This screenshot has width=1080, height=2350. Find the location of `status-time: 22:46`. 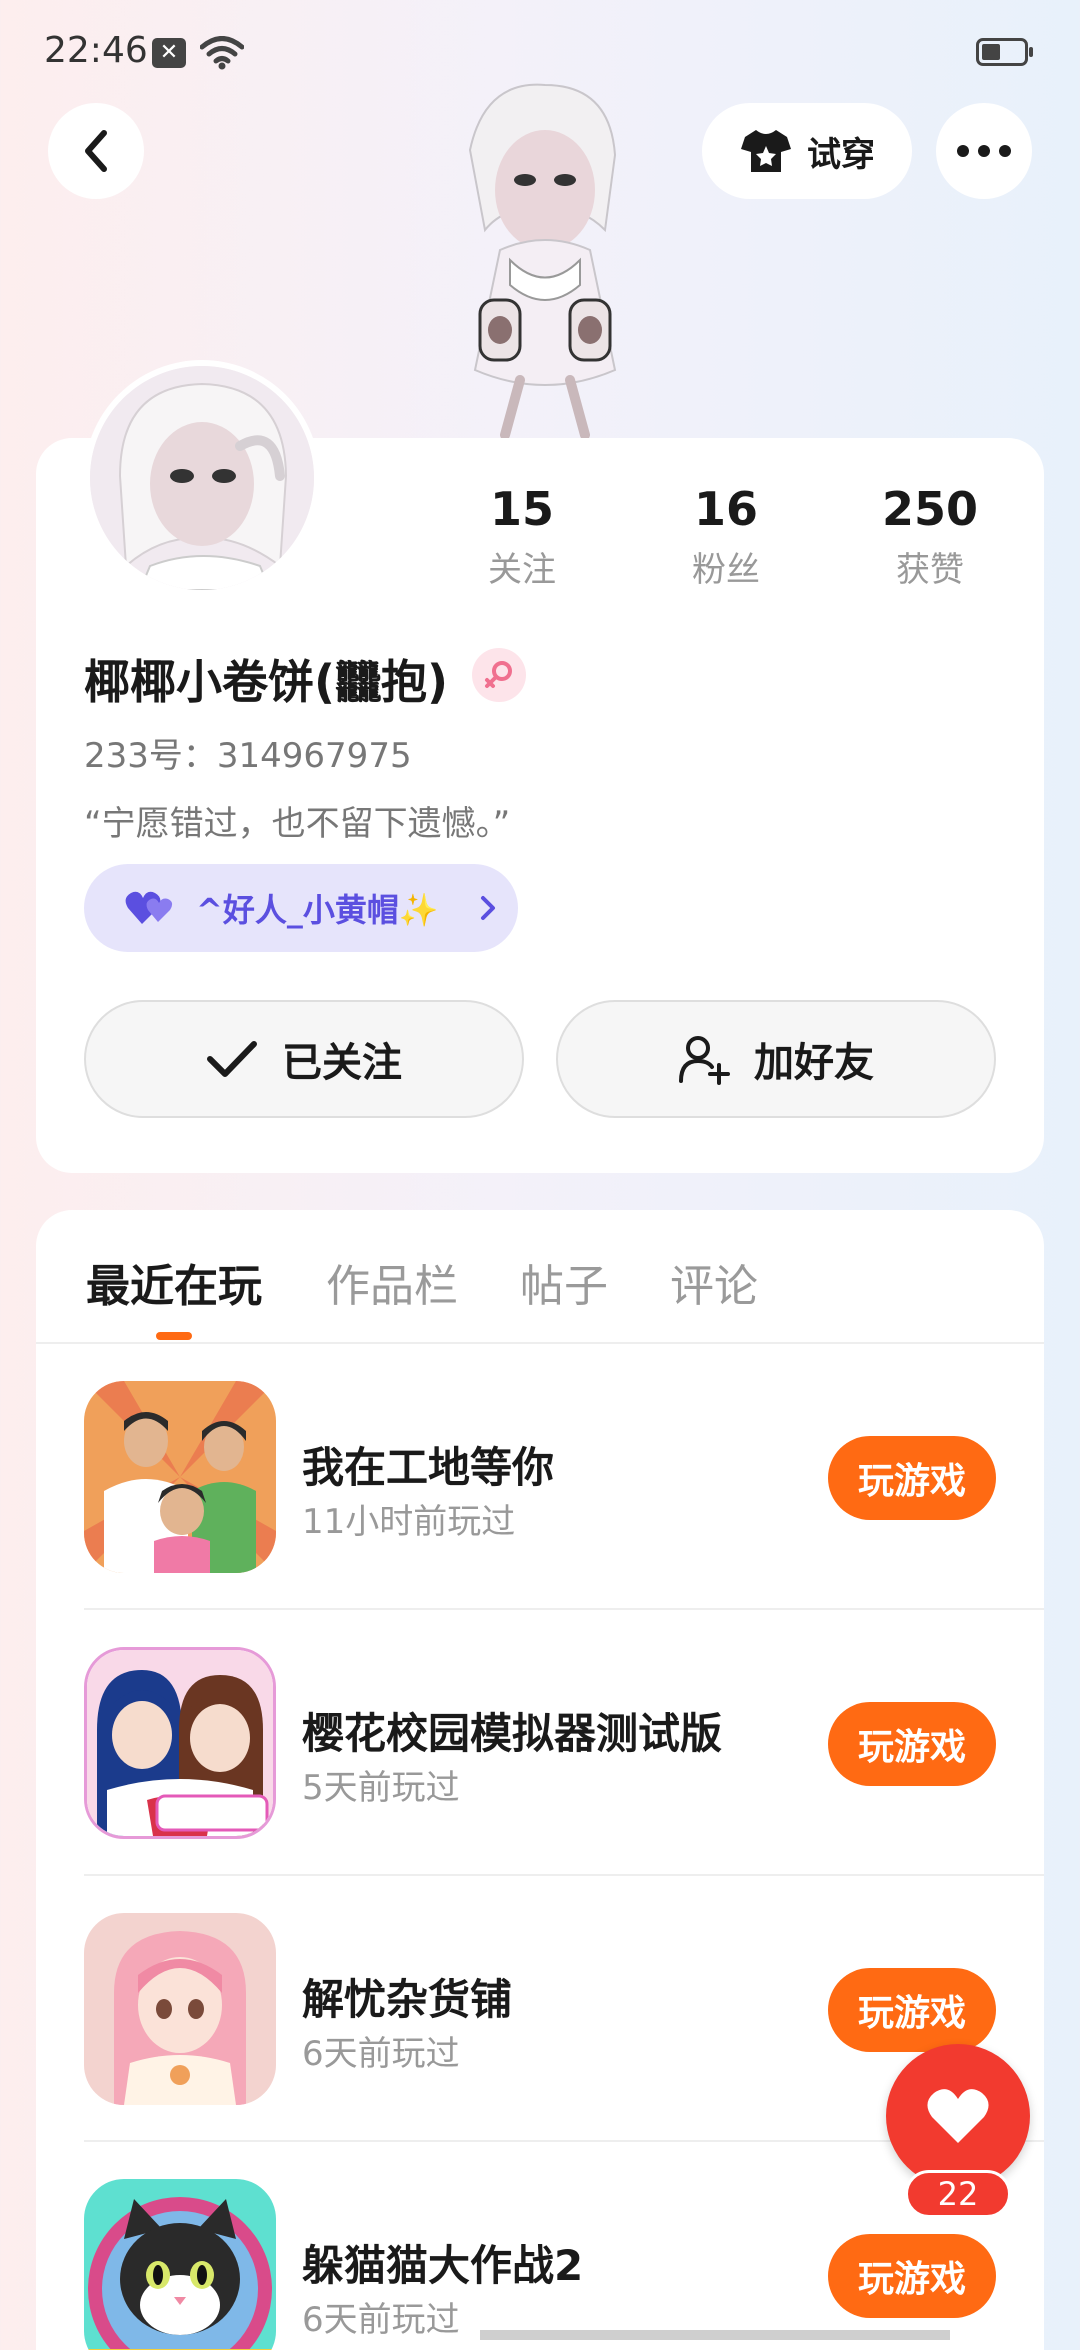

status-time: 22:46 is located at coordinates (96, 50).